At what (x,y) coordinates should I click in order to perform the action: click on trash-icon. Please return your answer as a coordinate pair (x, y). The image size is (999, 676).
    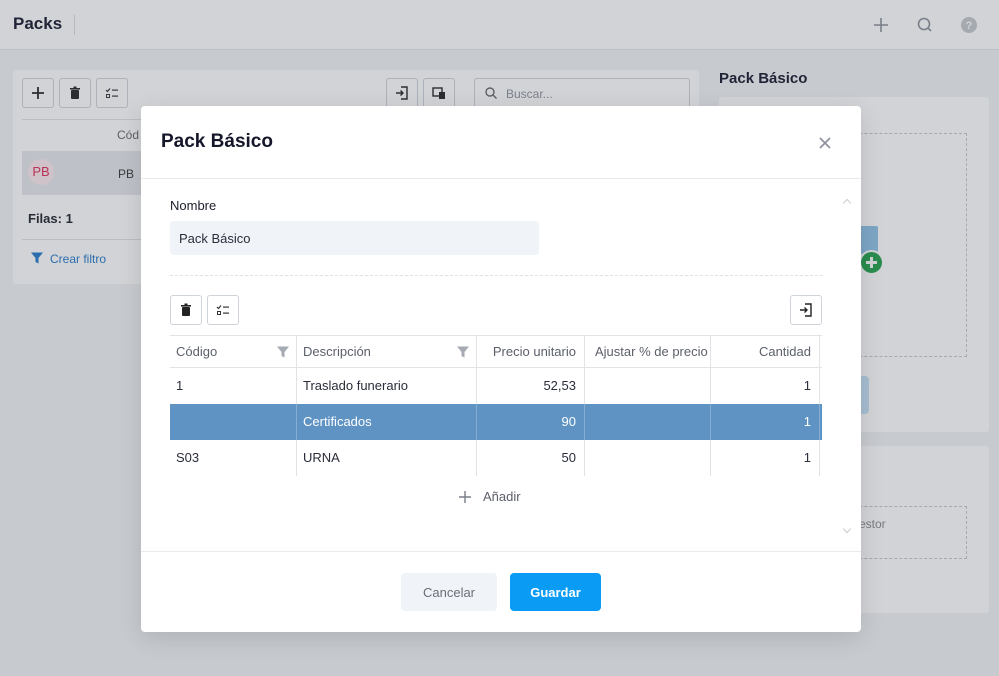
    Looking at the image, I should click on (186, 309).